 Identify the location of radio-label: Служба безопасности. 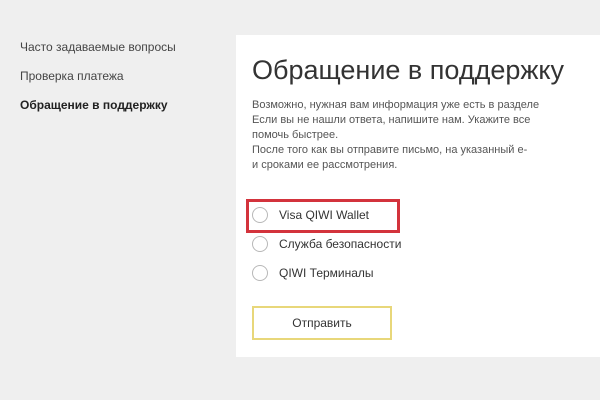
(340, 243).